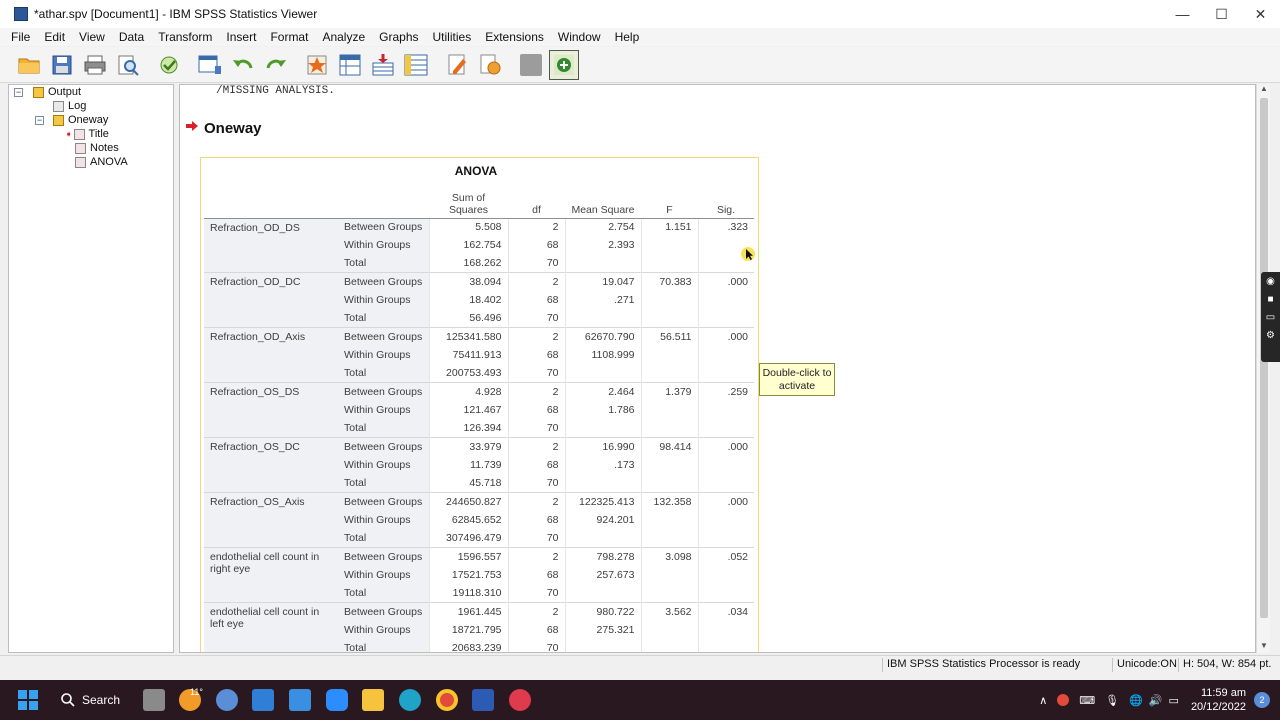 The image size is (1280, 720). What do you see at coordinates (452, 37) in the screenshot?
I see `menu-utilities: Utilities` at bounding box center [452, 37].